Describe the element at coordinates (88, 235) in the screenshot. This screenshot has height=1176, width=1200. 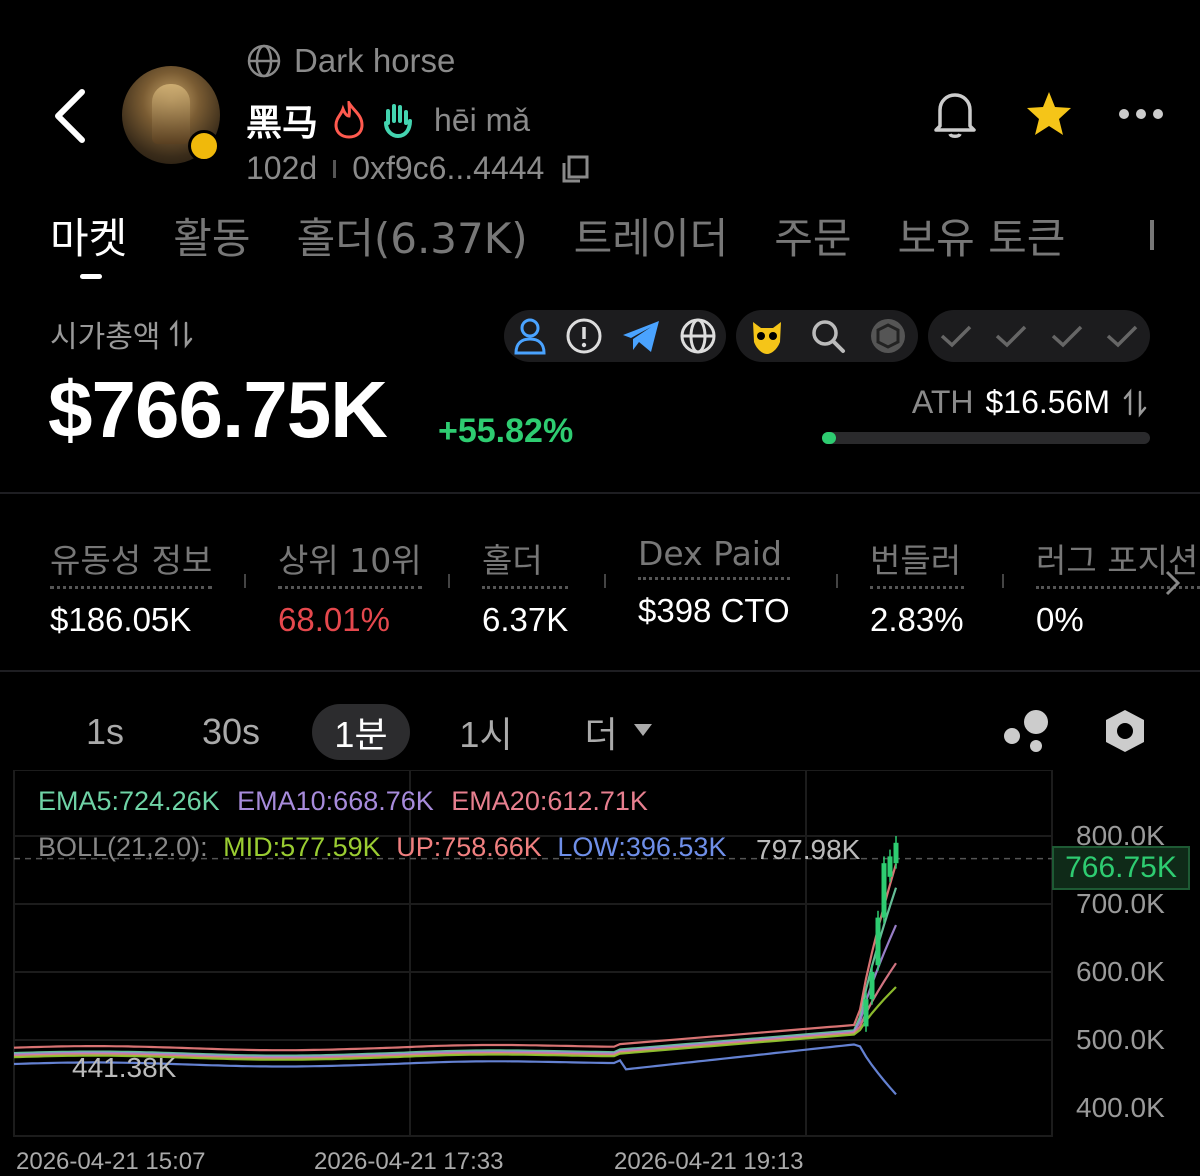
I see `tab-market: 마켓` at that location.